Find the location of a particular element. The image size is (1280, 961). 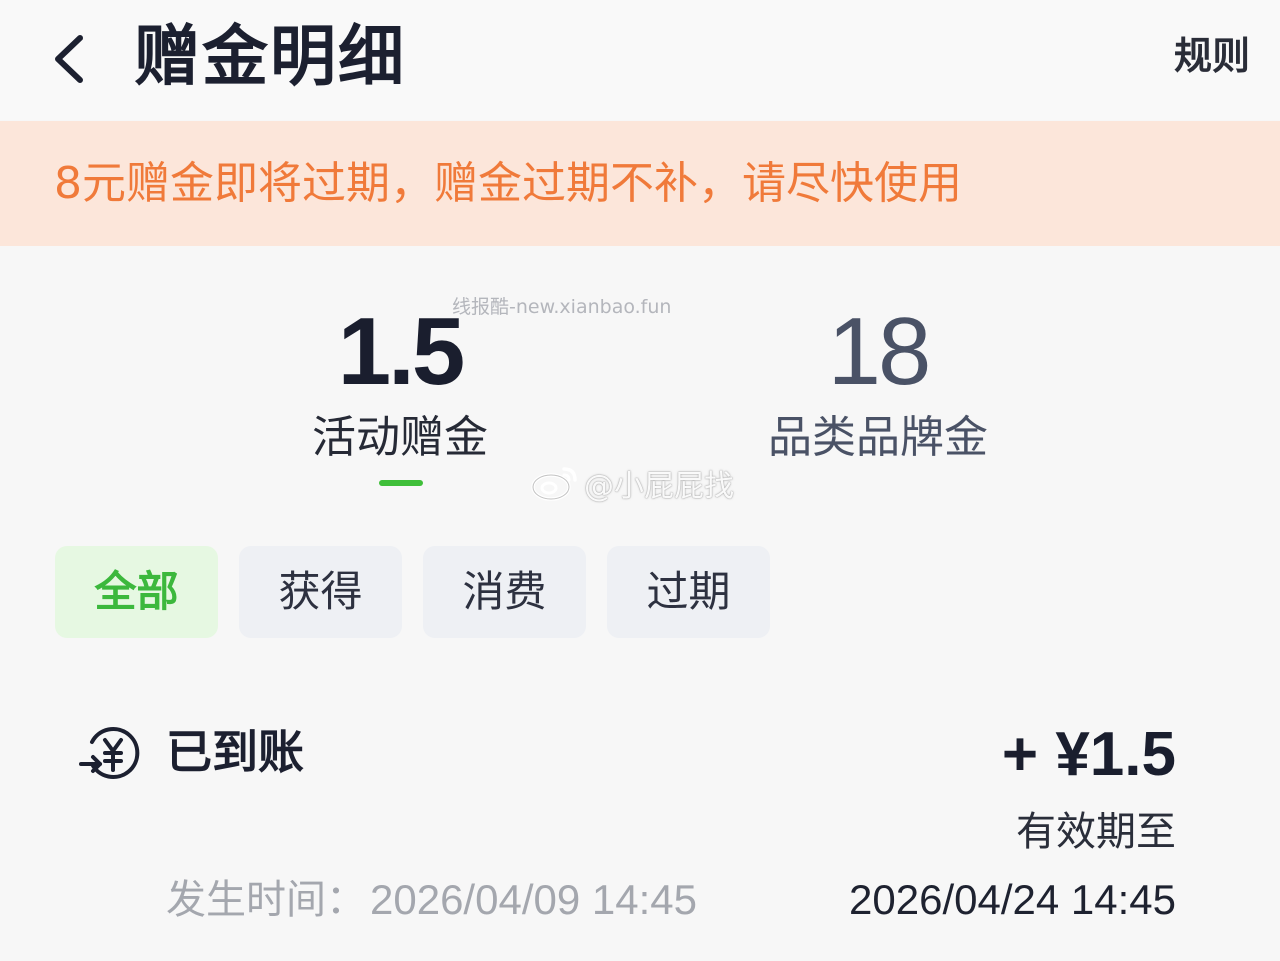

expiry-warning-banner: 8元赠金即将过期，赠金过期不补，请尽快使用 is located at coordinates (640, 183).